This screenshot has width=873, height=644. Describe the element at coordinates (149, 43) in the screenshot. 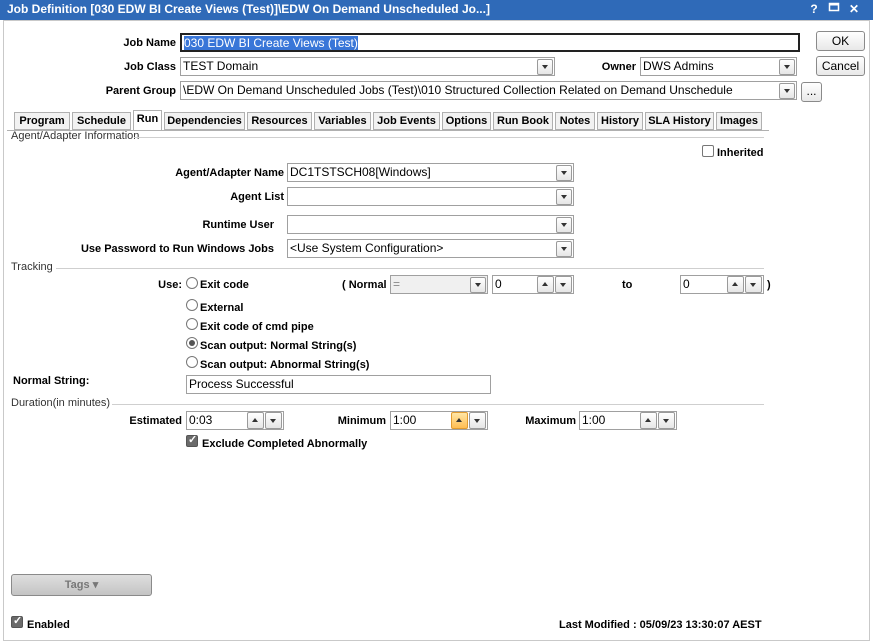

I see `job-name-label: Job Name` at that location.